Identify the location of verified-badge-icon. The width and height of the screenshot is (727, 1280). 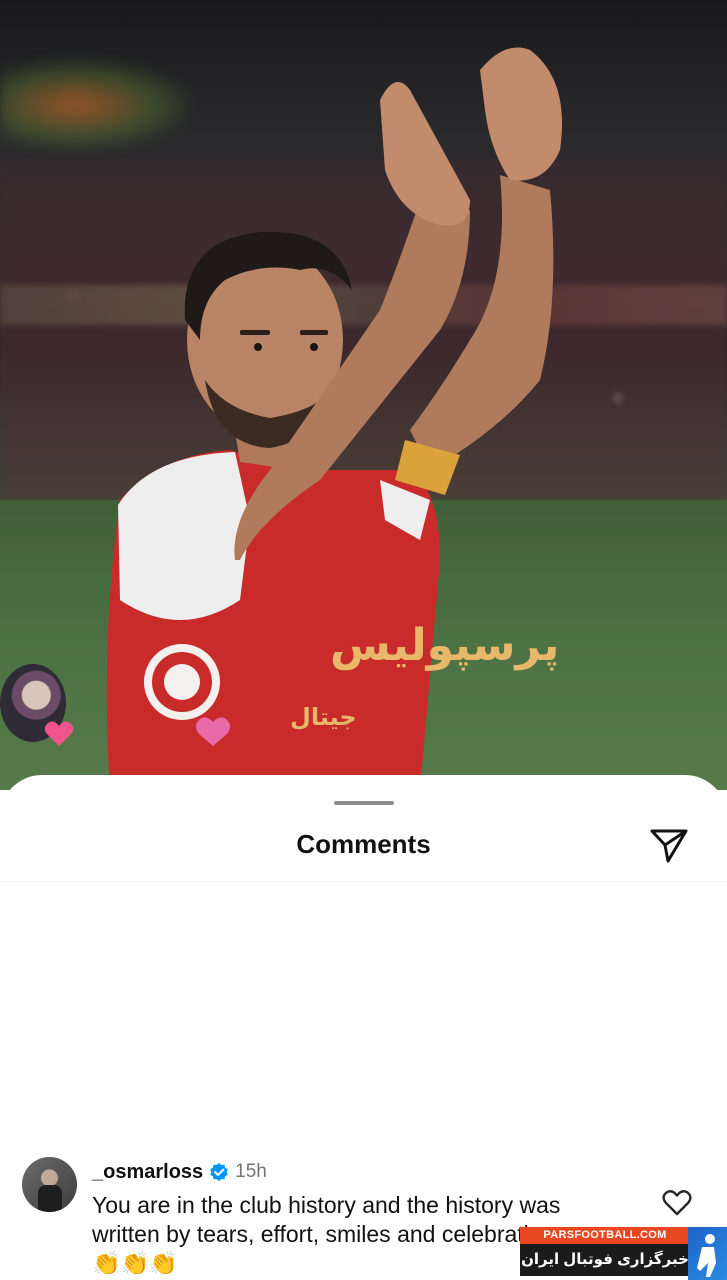
(219, 1172).